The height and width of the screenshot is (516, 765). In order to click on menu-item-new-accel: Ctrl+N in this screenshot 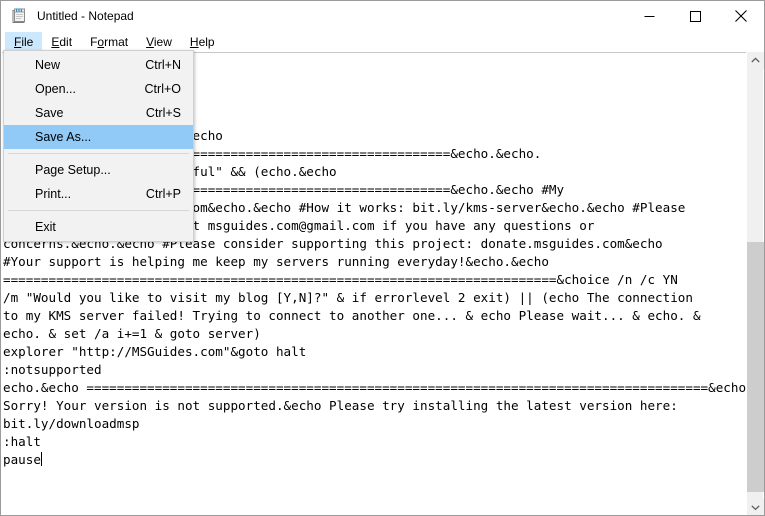, I will do `click(163, 65)`.